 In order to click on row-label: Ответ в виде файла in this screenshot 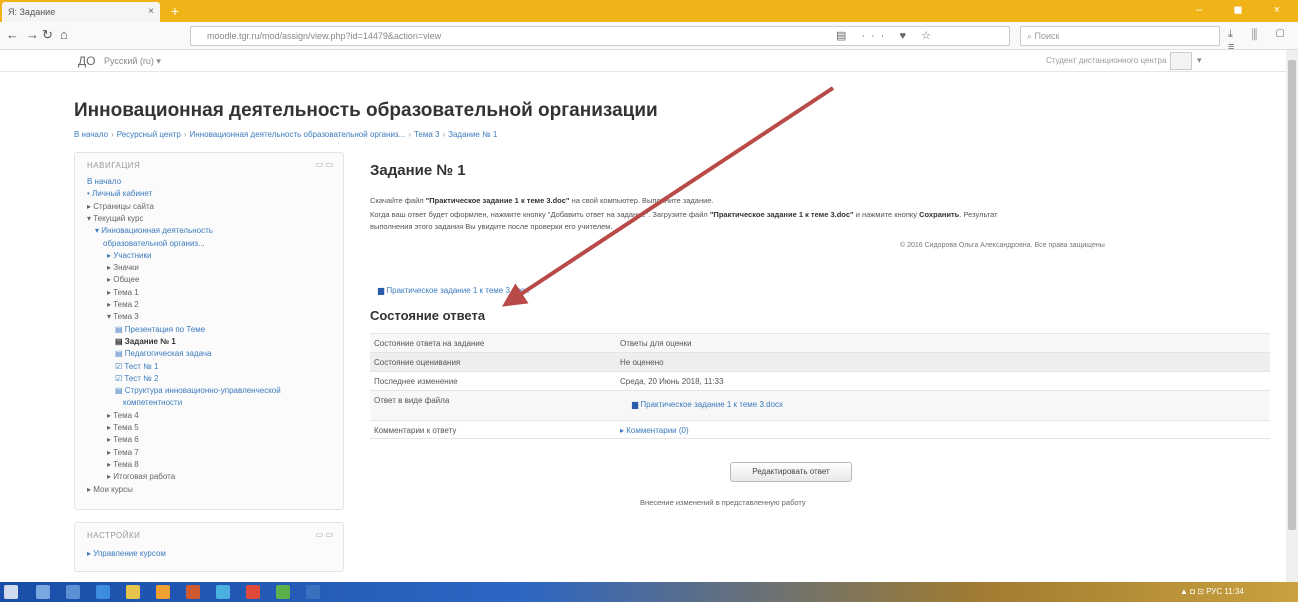, I will do `click(412, 400)`.